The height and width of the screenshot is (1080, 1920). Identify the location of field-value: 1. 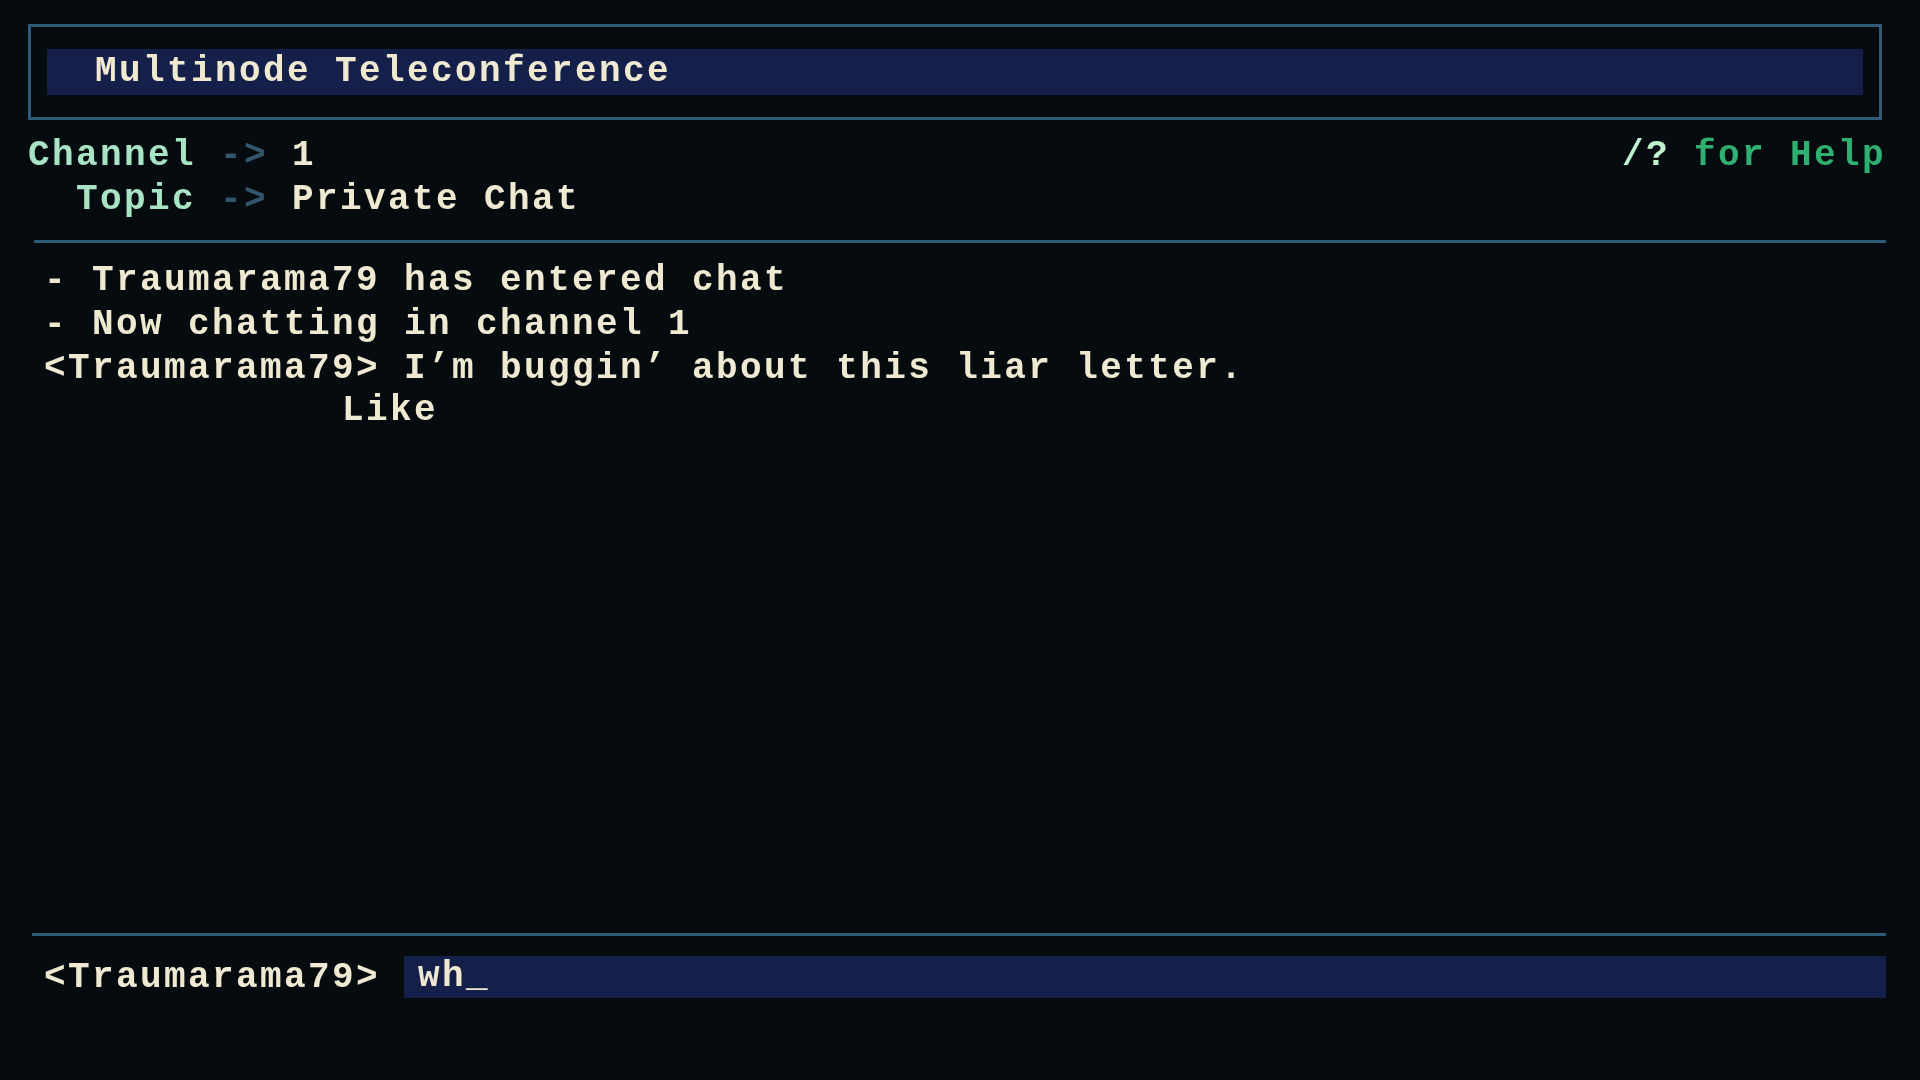
(304, 155).